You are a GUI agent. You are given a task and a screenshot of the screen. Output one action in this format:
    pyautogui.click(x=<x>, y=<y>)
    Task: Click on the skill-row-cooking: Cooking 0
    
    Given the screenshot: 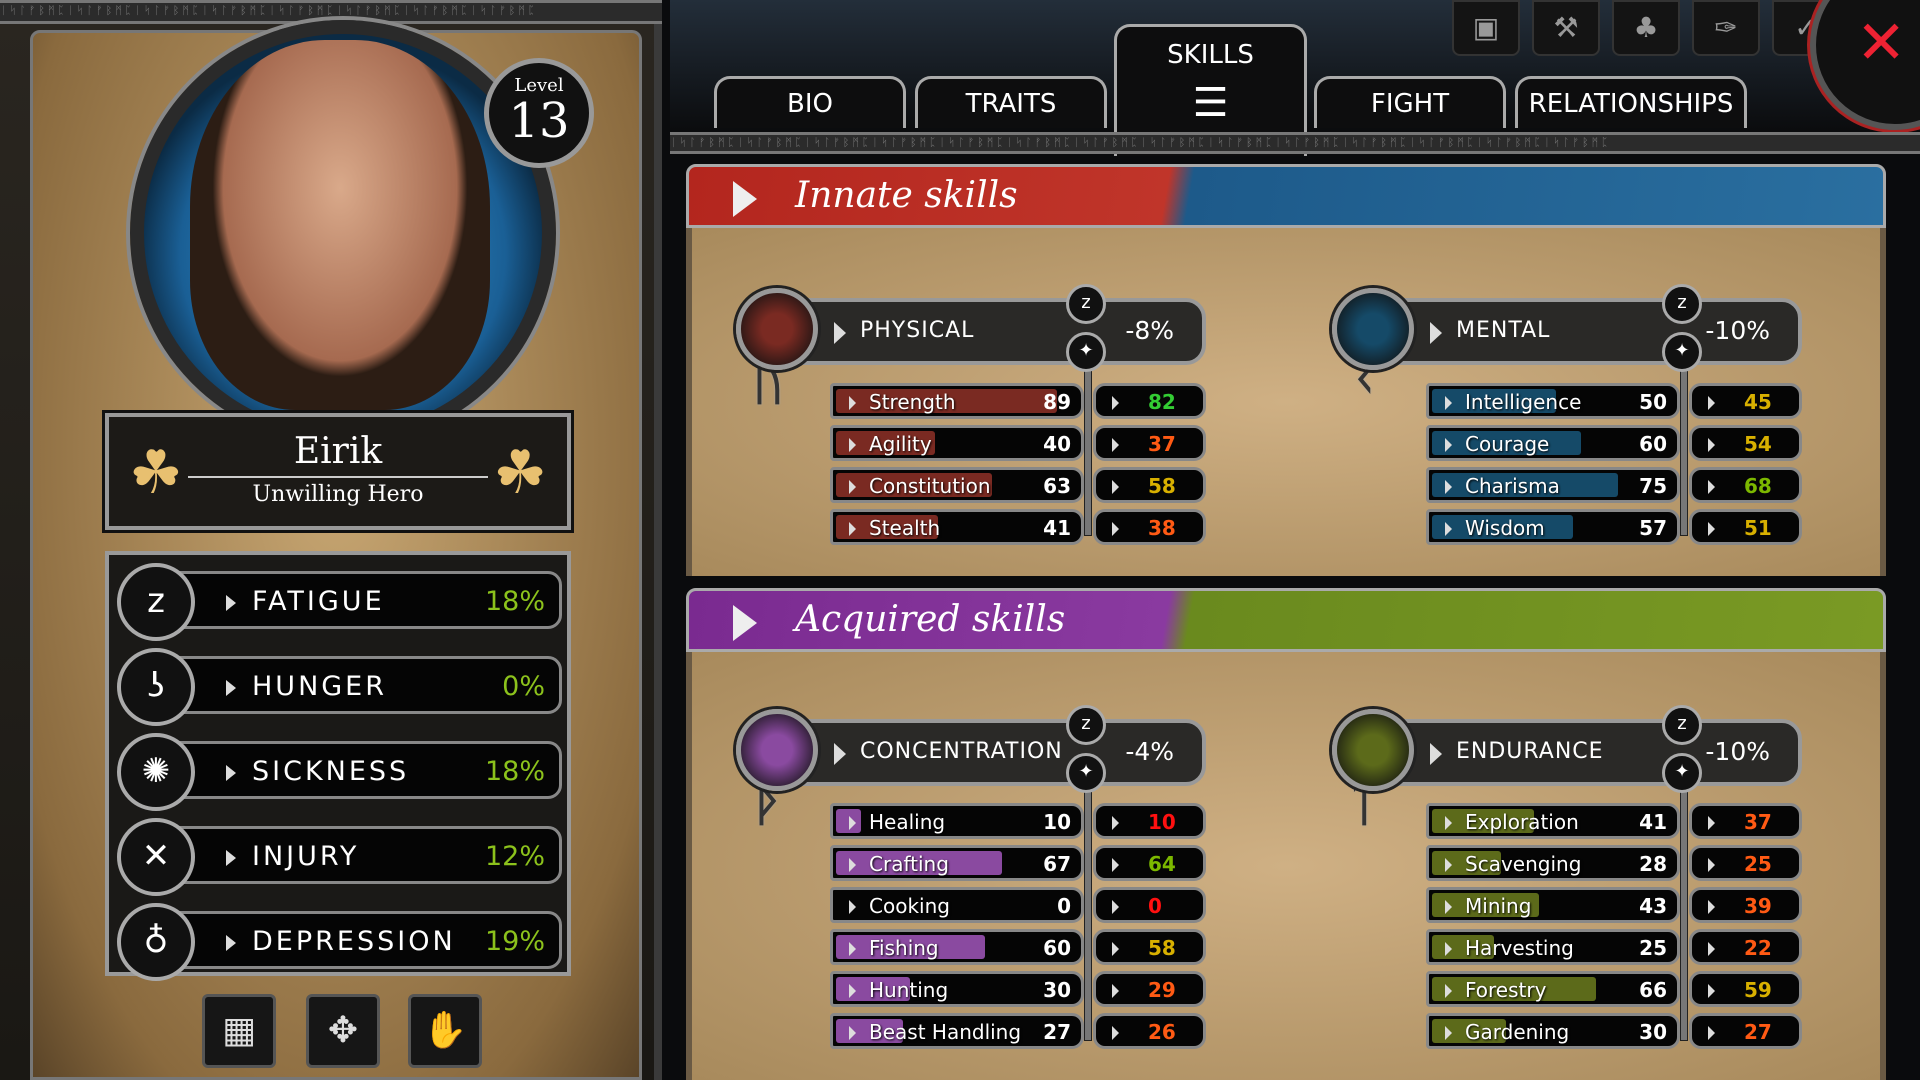 What is the action you would take?
    pyautogui.click(x=957, y=905)
    